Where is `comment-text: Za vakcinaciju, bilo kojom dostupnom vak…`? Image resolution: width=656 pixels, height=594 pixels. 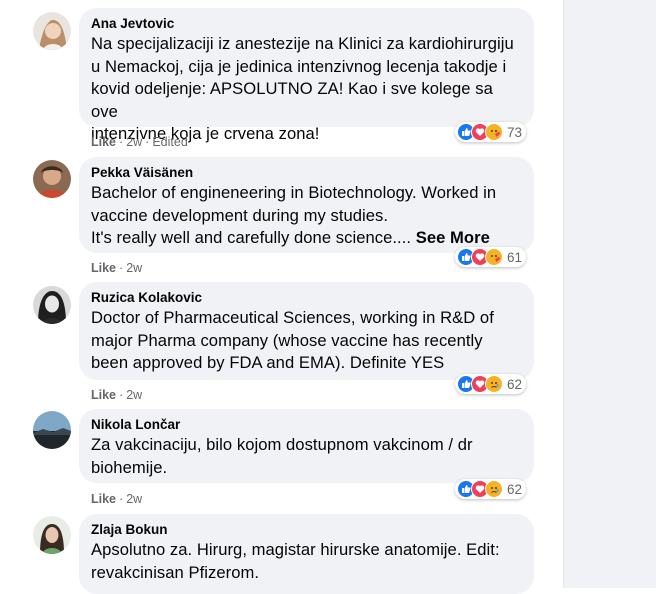
comment-text: Za vakcinaciju, bilo kojom dostupnom vak… is located at coordinates (306, 456).